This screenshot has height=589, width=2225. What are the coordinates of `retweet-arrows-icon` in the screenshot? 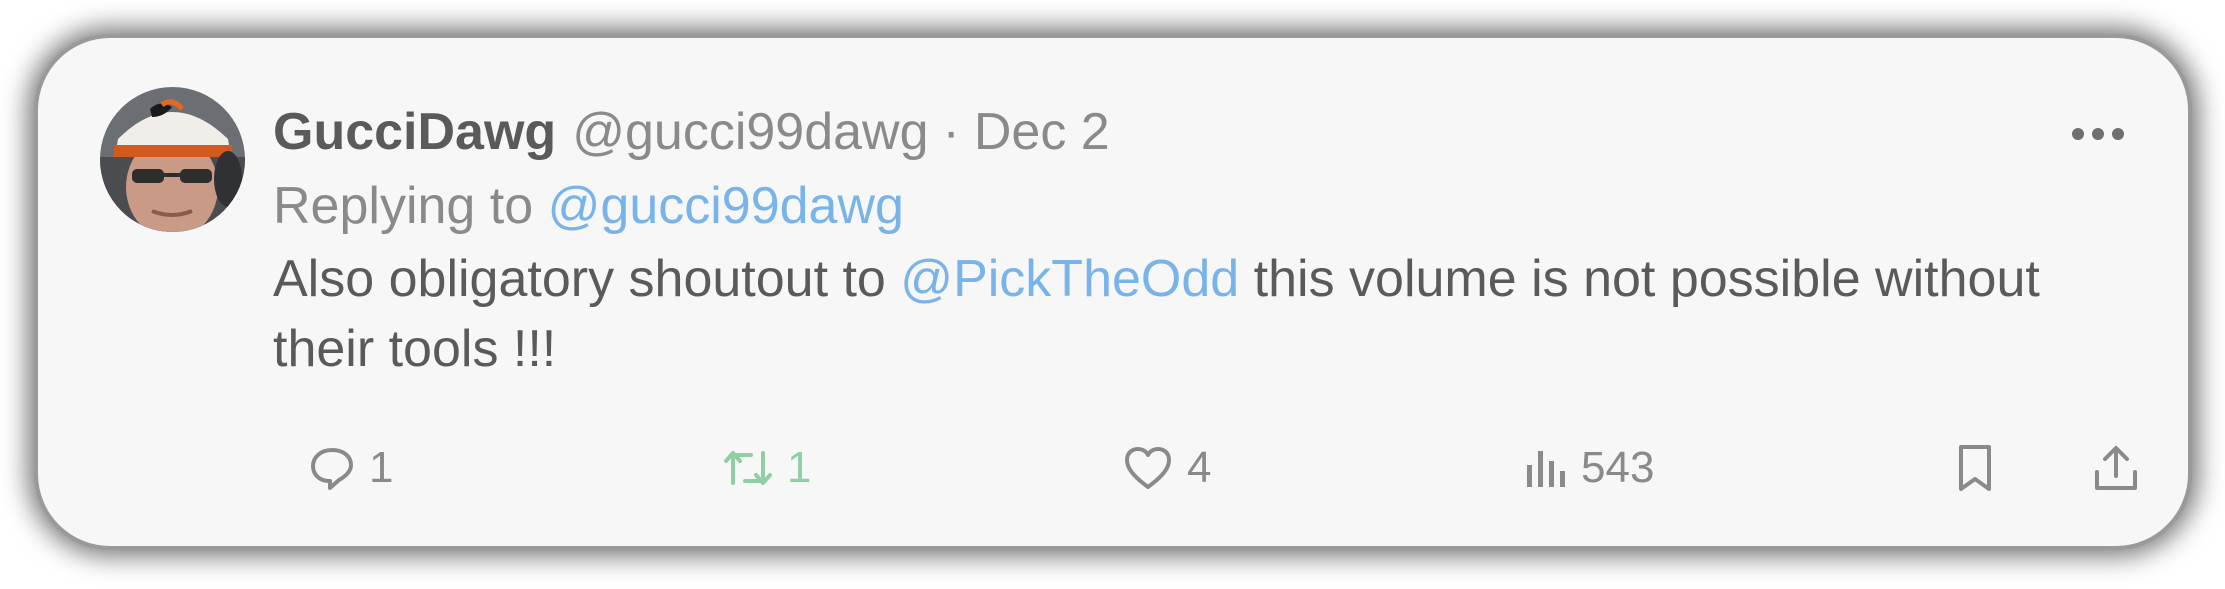 It's located at (748, 468).